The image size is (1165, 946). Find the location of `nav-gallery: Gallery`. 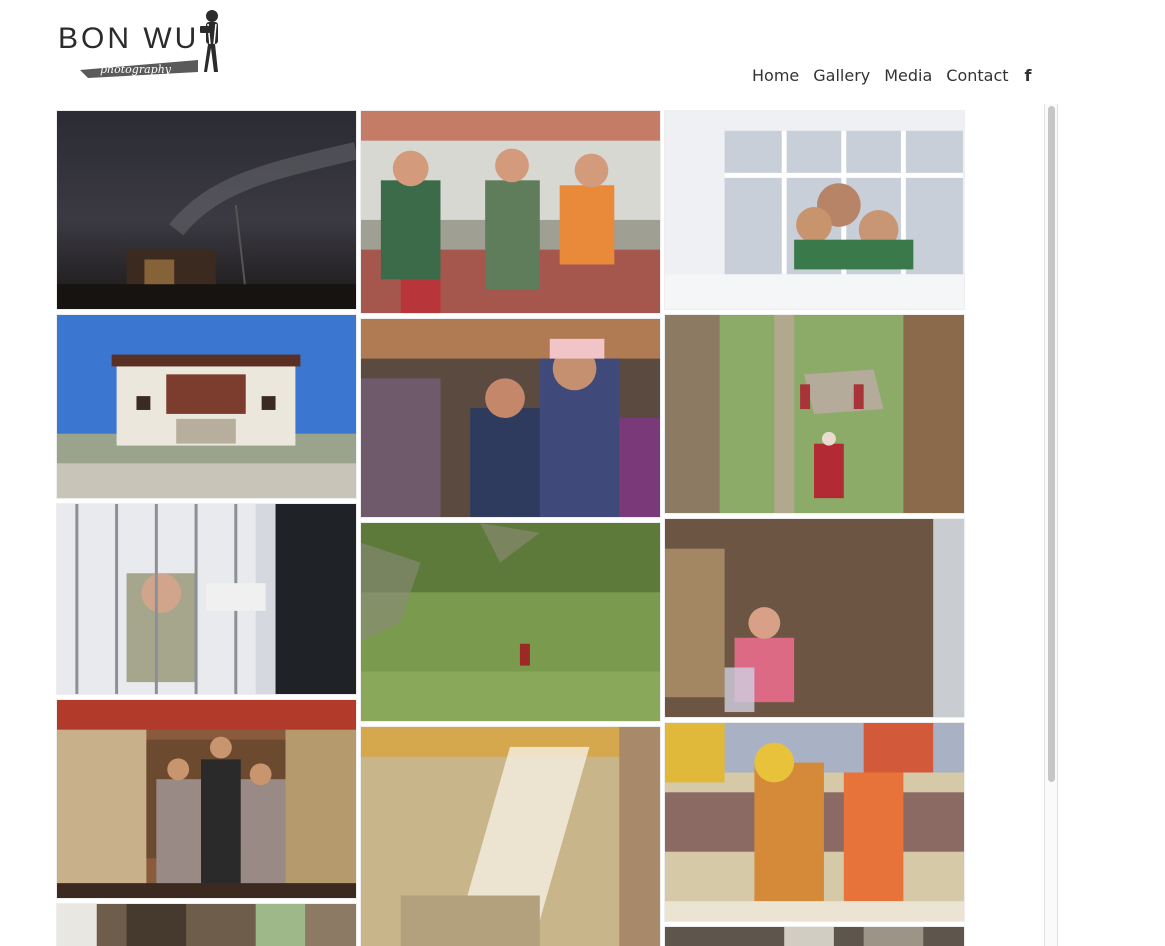

nav-gallery: Gallery is located at coordinates (841, 76).